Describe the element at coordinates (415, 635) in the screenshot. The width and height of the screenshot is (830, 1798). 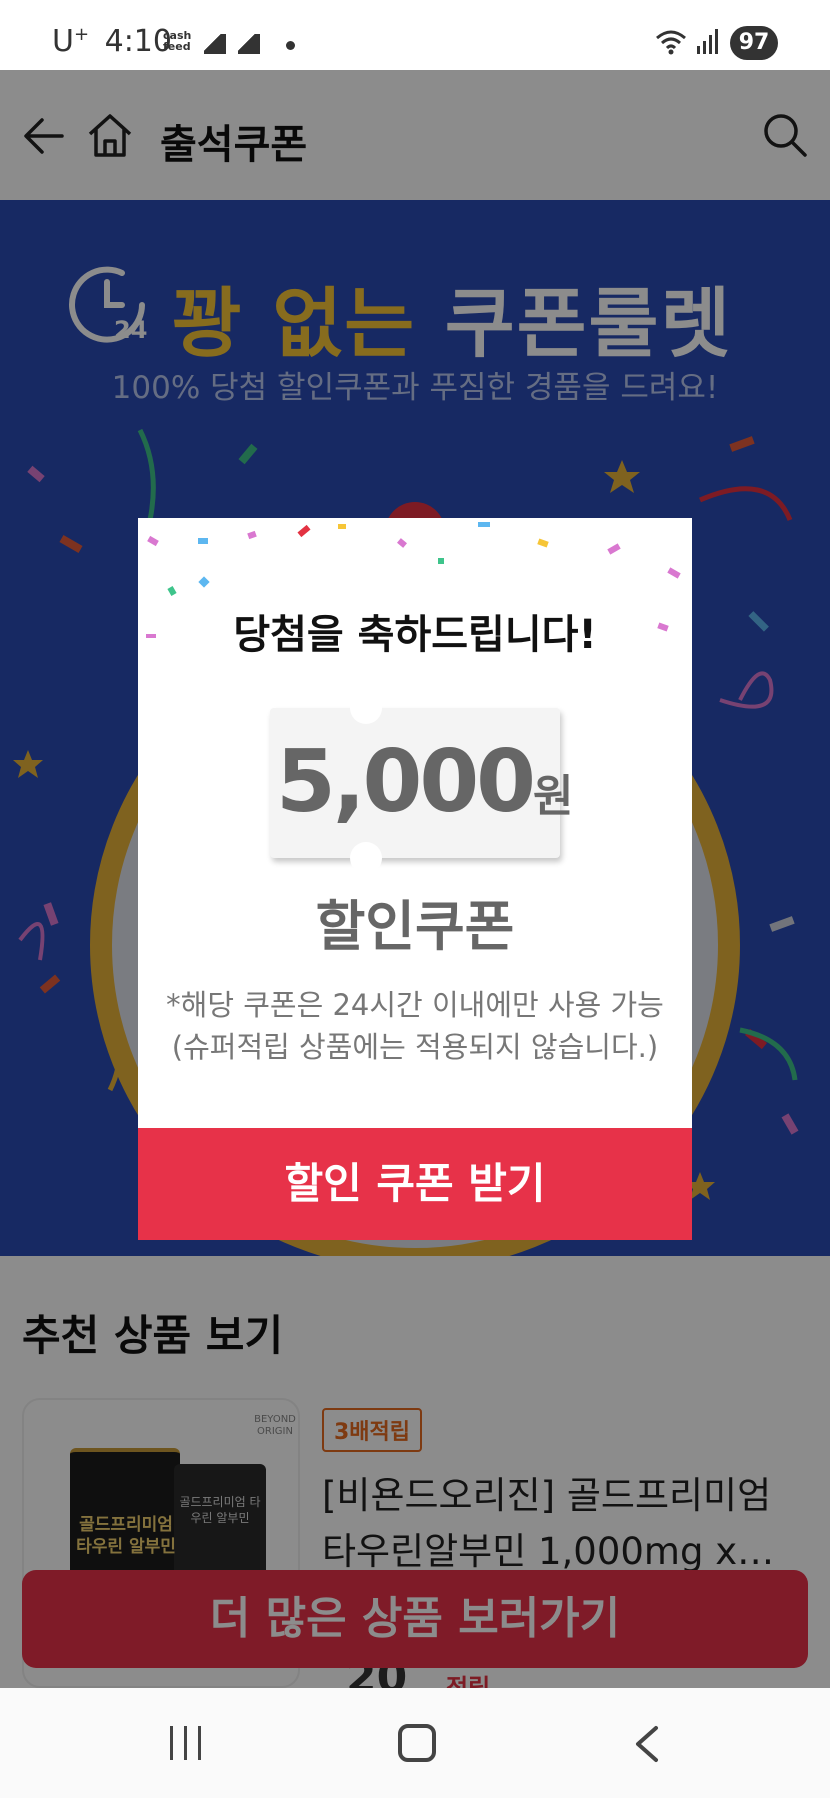
I see `dialog-title: 당첨을 축하드립니다!` at that location.